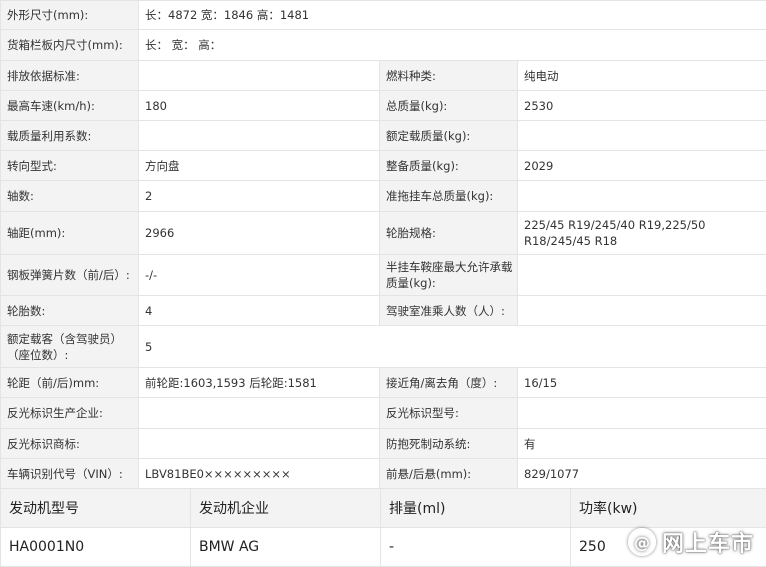 The width and height of the screenshot is (766, 567). What do you see at coordinates (259, 196) in the screenshot?
I see `spec-value: 2` at bounding box center [259, 196].